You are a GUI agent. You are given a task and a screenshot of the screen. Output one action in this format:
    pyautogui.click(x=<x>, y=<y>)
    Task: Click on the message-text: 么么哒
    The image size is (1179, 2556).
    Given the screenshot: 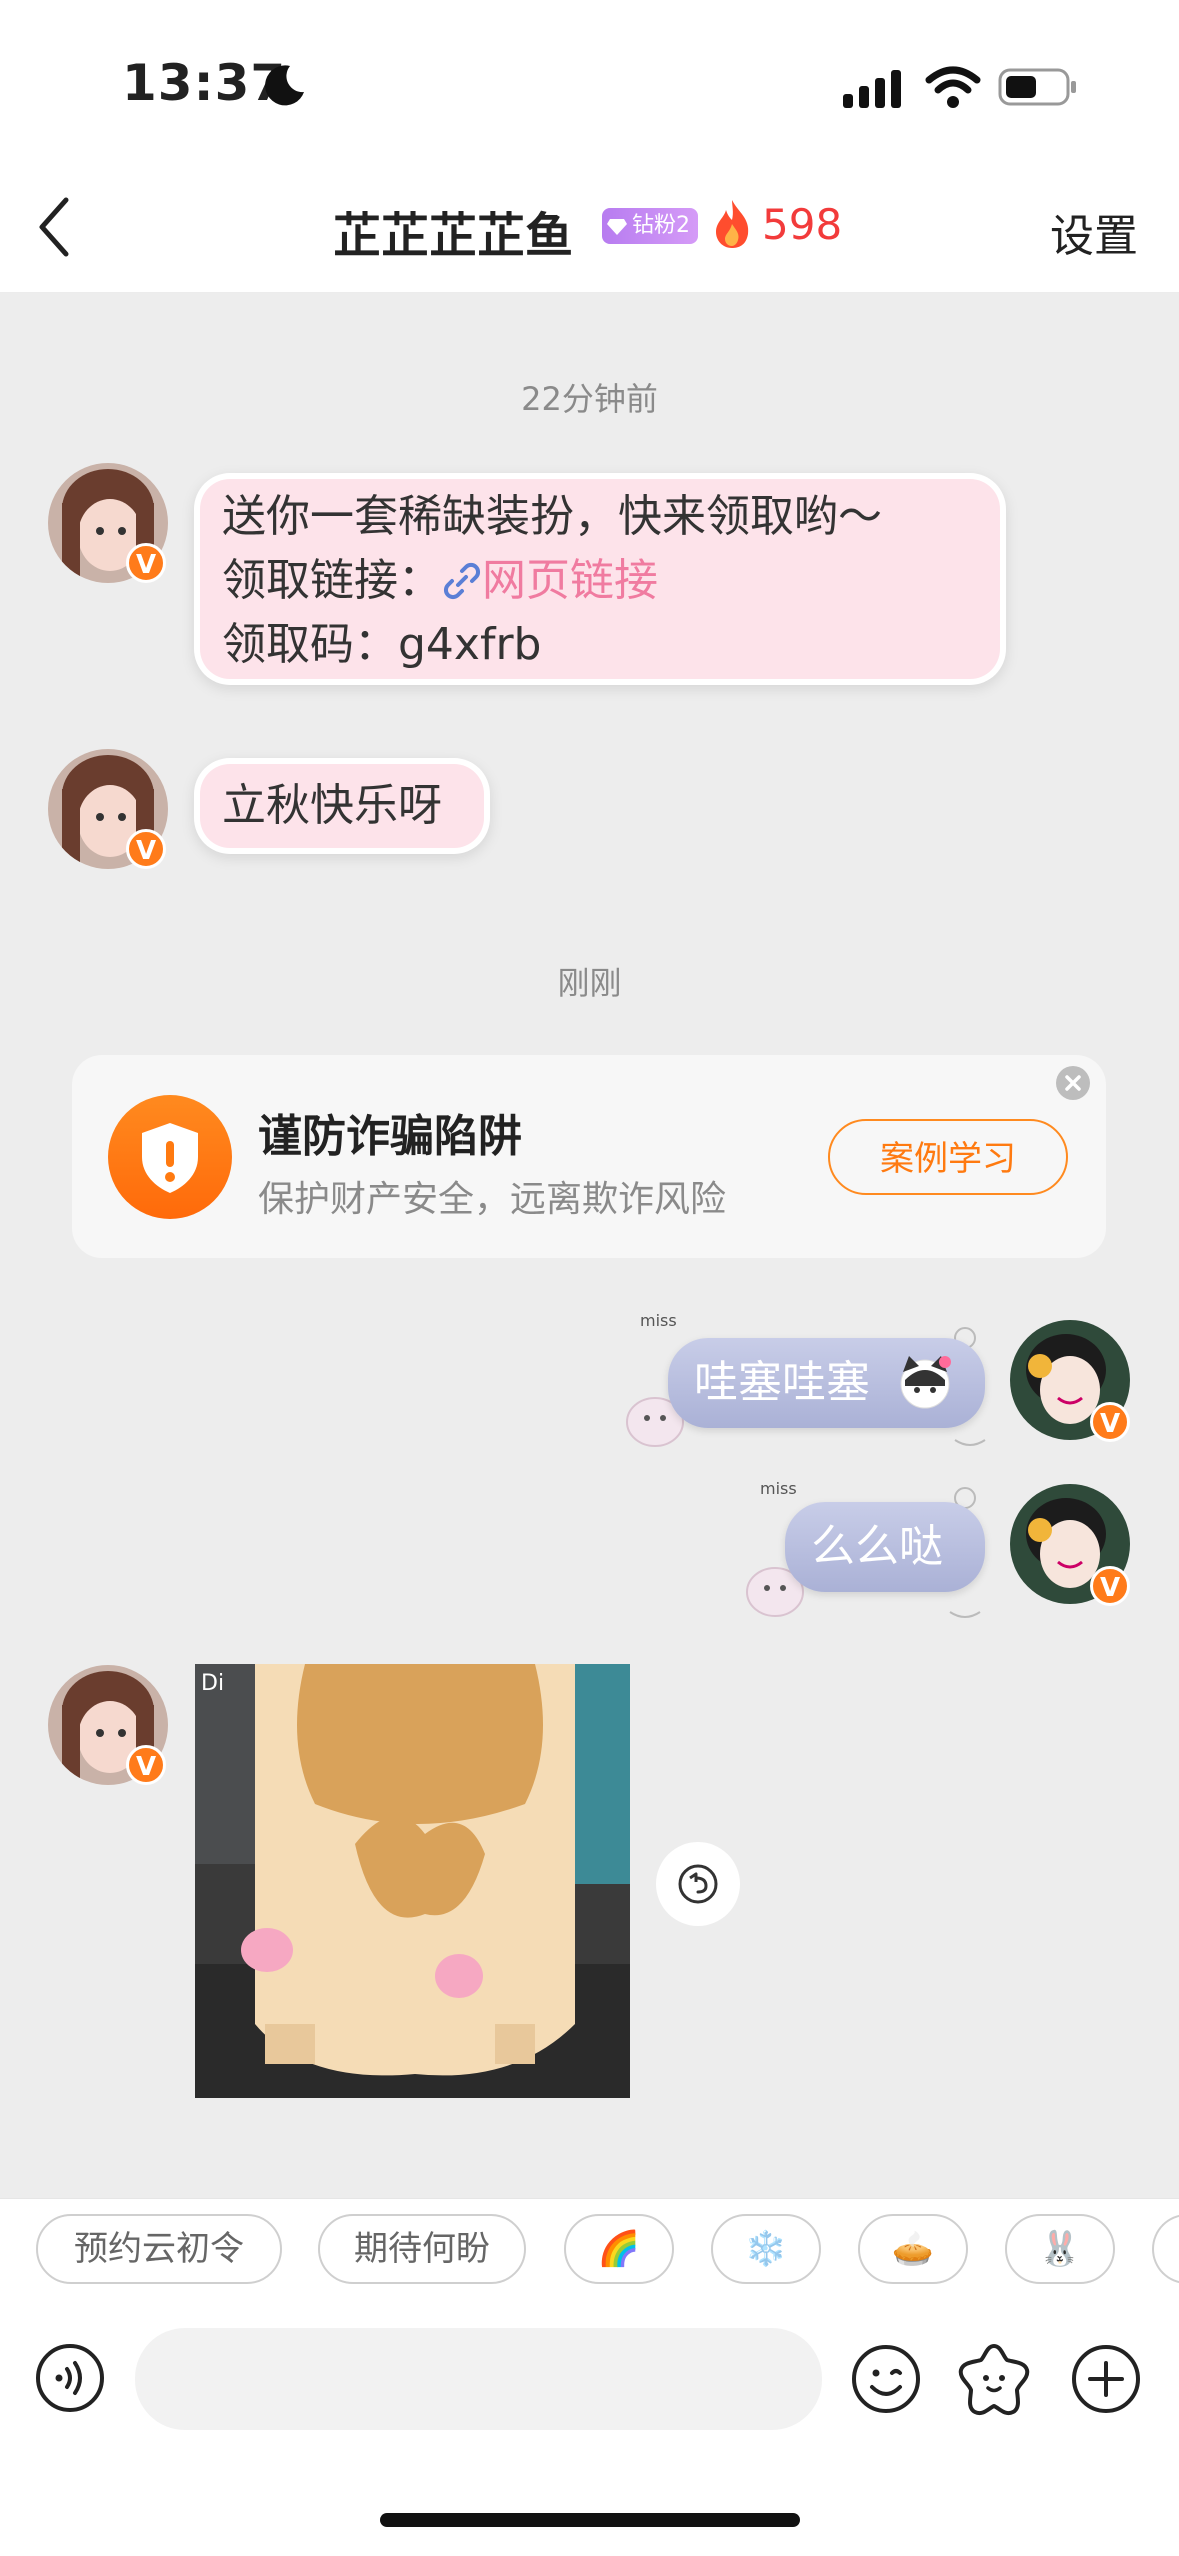 What is the action you would take?
    pyautogui.click(x=877, y=1546)
    